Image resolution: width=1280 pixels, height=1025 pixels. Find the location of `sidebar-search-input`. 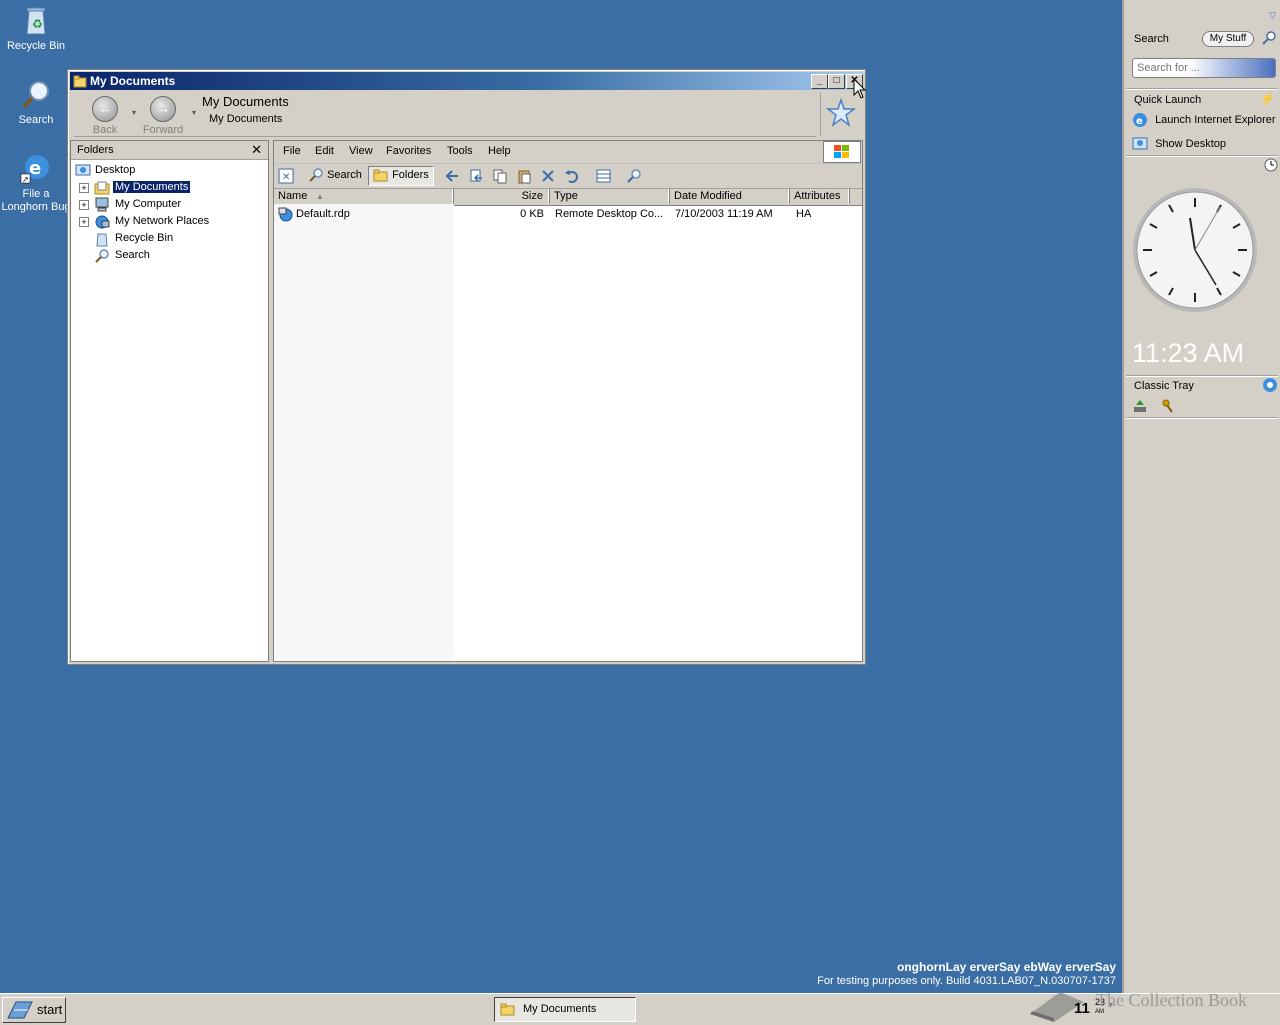

sidebar-search-input is located at coordinates (1204, 68).